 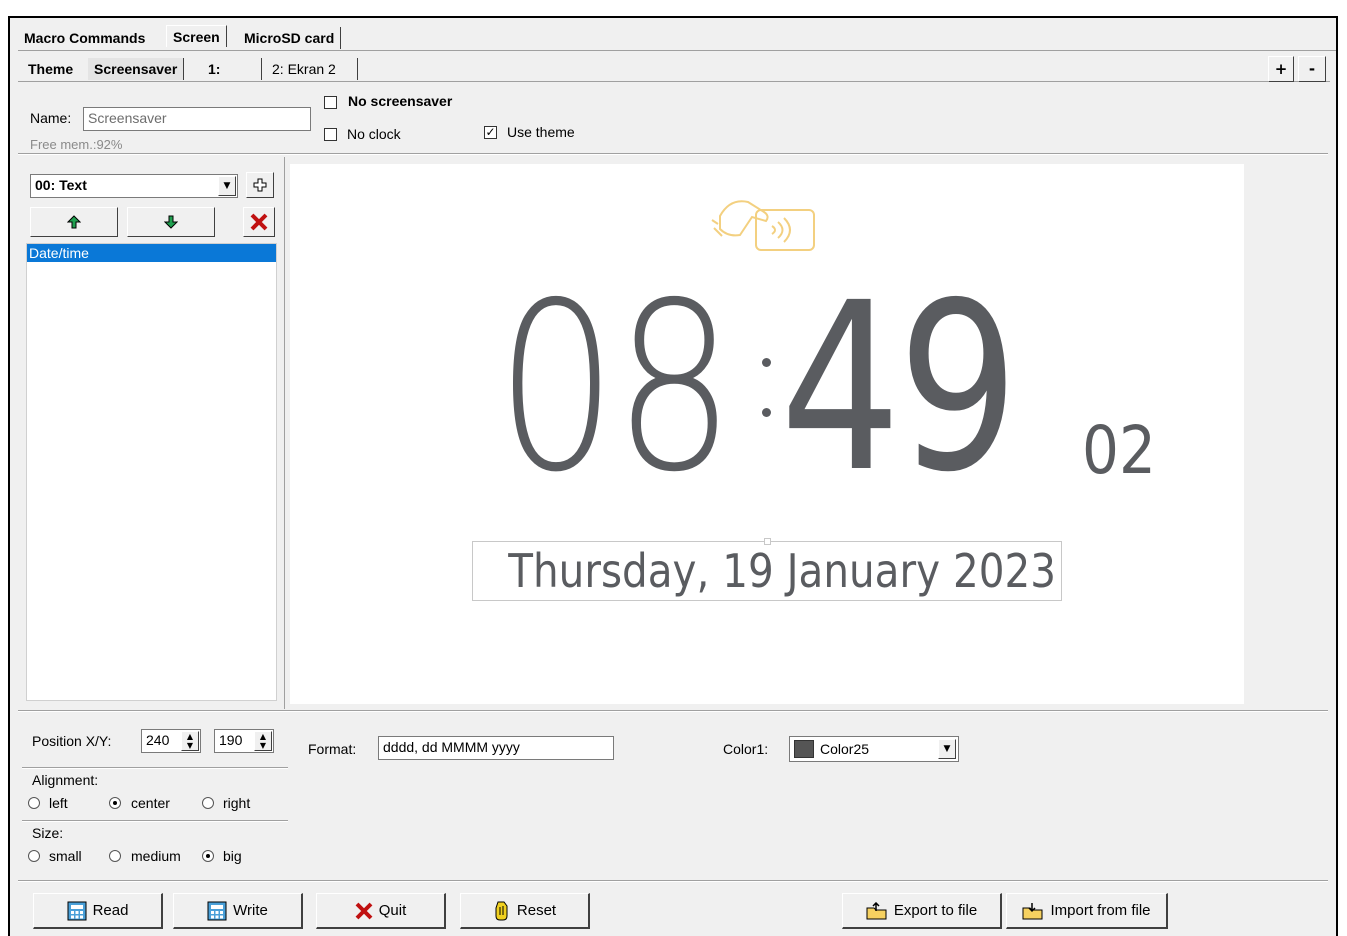 What do you see at coordinates (290, 38) in the screenshot?
I see `tab-microsd-card: MicroSD card` at bounding box center [290, 38].